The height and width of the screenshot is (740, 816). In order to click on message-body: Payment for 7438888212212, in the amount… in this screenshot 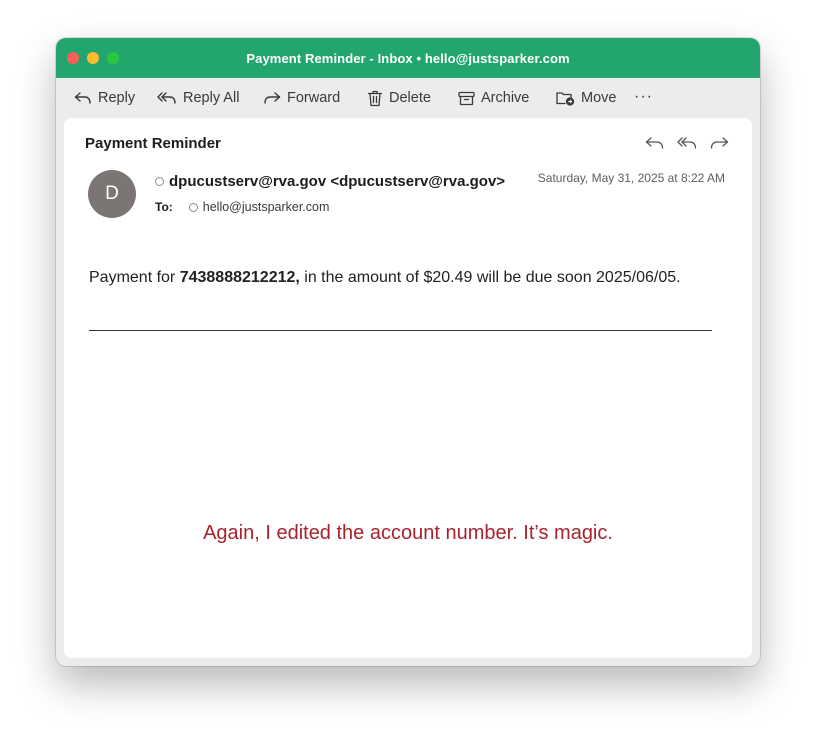, I will do `click(385, 278)`.